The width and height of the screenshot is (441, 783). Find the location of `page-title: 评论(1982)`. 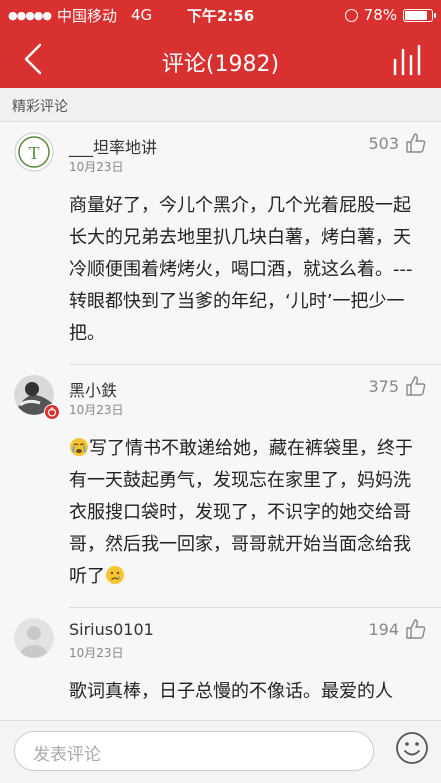

page-title: 评论(1982) is located at coordinates (220, 64).